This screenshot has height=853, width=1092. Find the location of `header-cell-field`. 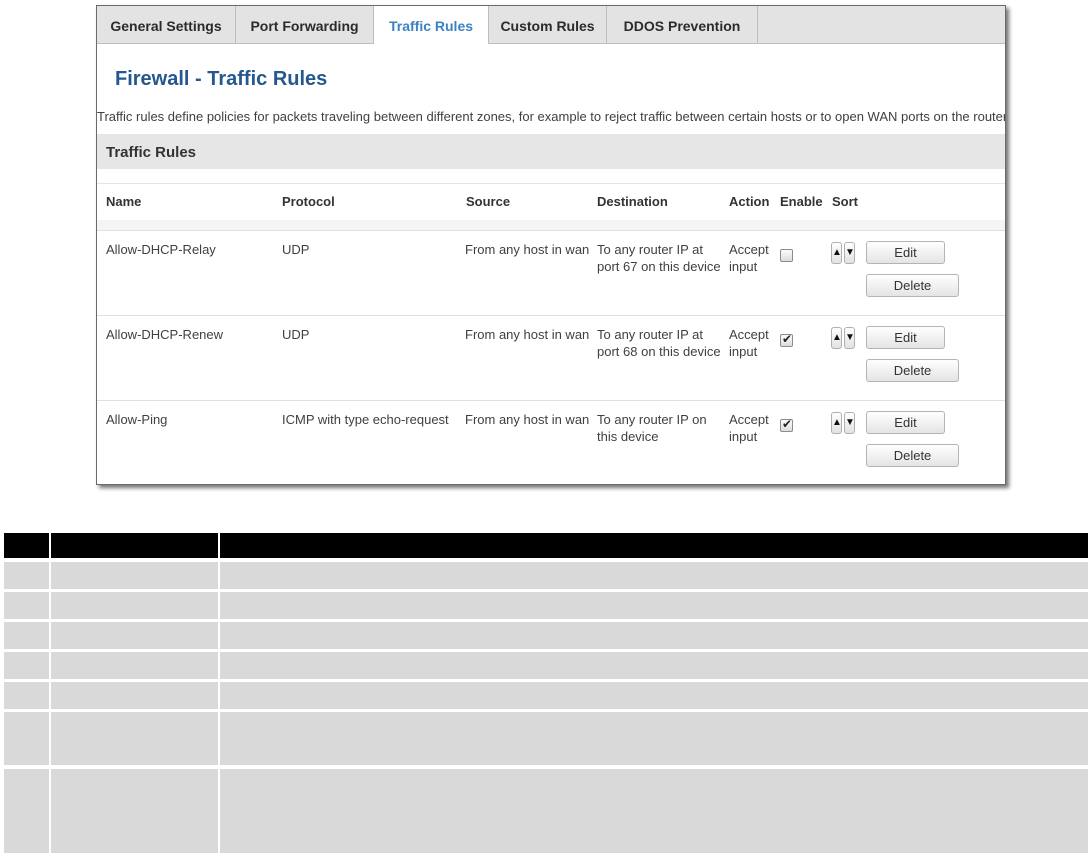

header-cell-field is located at coordinates (134, 545).